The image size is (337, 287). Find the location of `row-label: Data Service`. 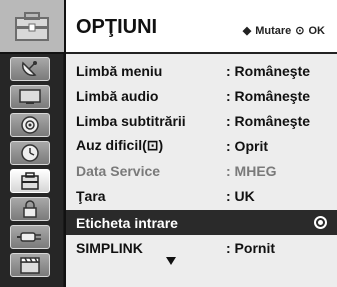

row-label: Data Service is located at coordinates (118, 170).